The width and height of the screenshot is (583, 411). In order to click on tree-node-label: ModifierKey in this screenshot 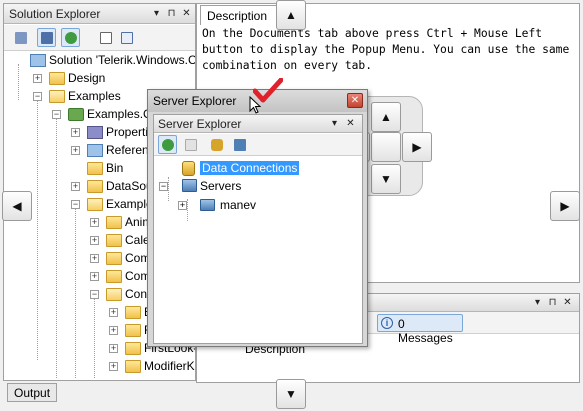, I will do `click(169, 366)`.